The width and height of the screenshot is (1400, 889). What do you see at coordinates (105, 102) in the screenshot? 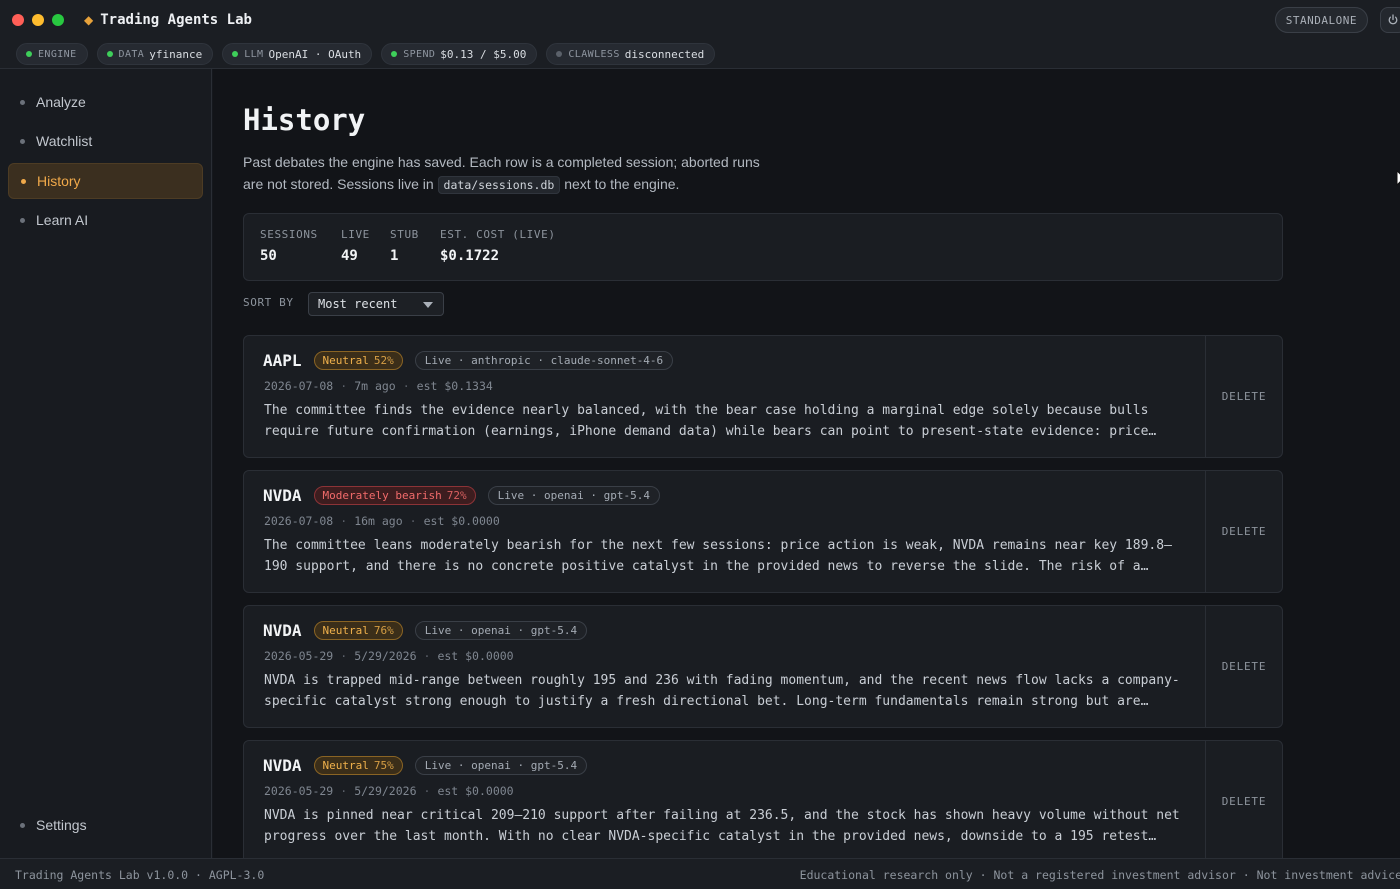
I see `sidebar-item-analyze: Analyze` at bounding box center [105, 102].